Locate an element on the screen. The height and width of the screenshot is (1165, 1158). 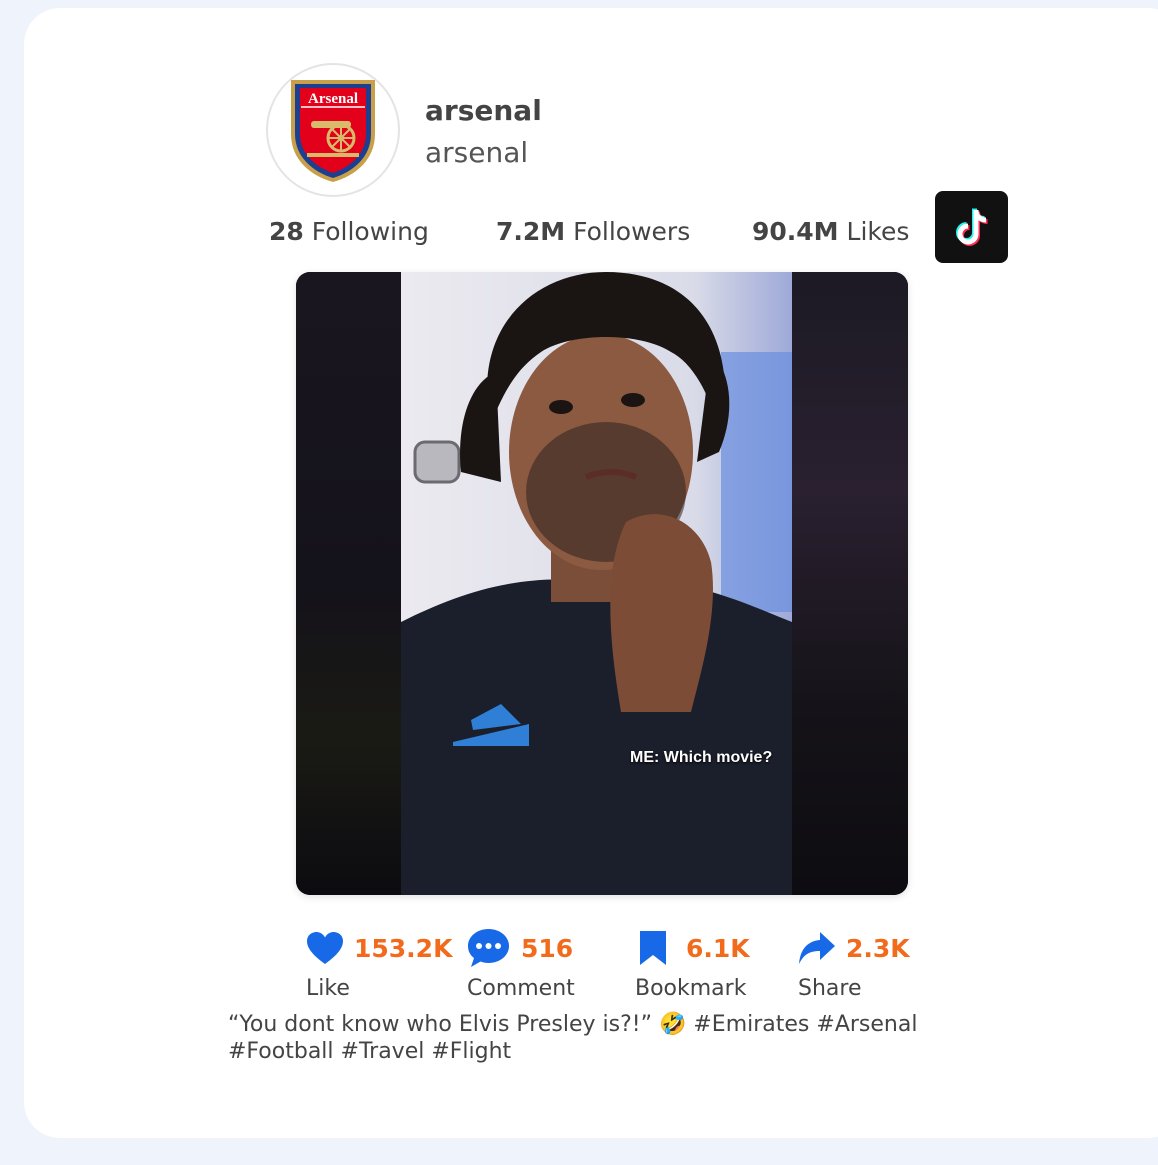
bookmark-label: Bookmark is located at coordinates (691, 988).